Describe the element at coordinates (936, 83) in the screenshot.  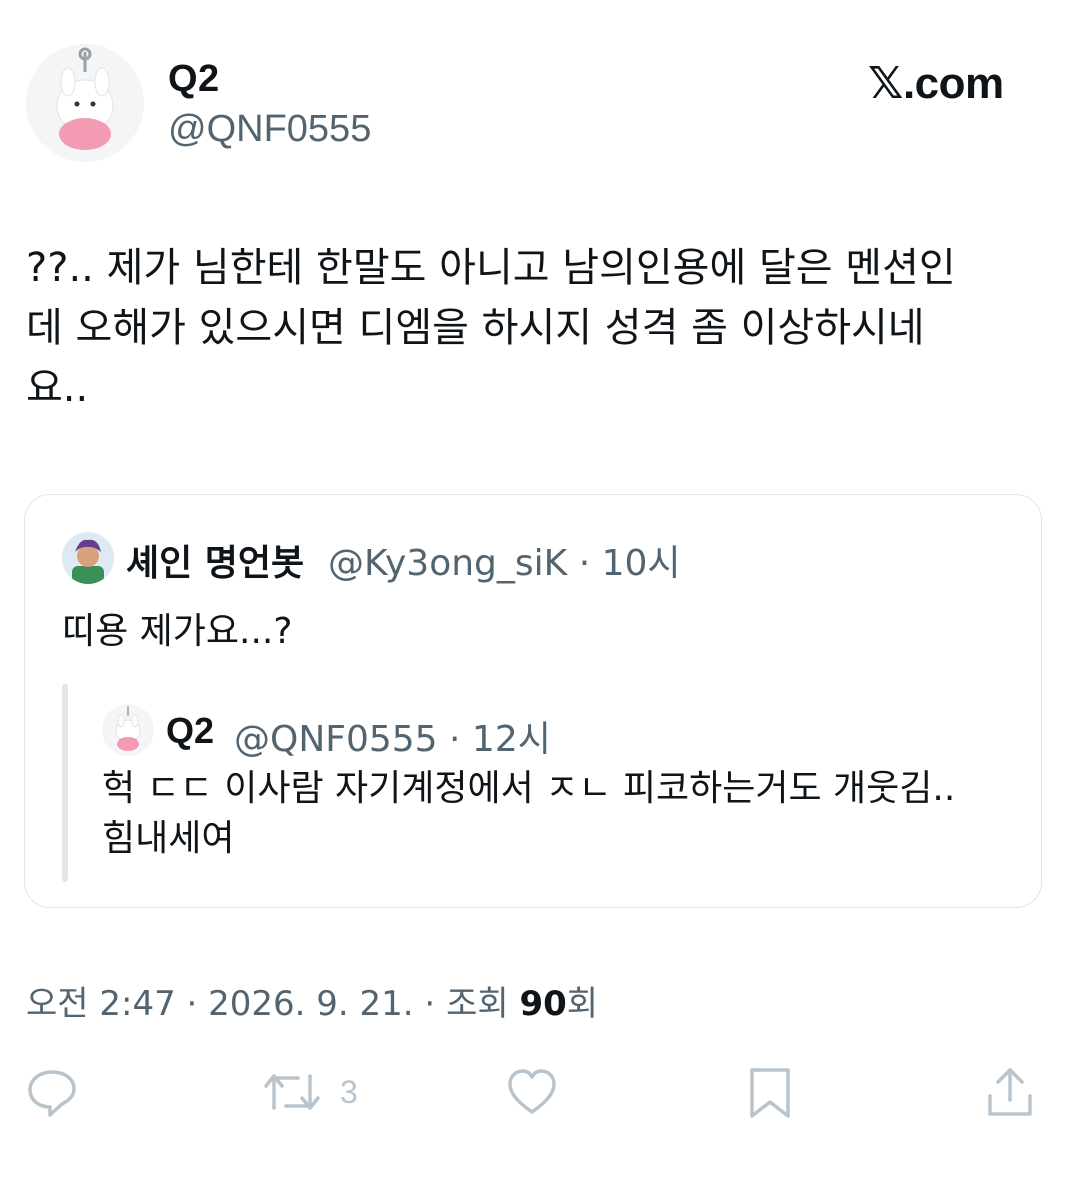
I see `brand-watermark: 𝕏.com` at that location.